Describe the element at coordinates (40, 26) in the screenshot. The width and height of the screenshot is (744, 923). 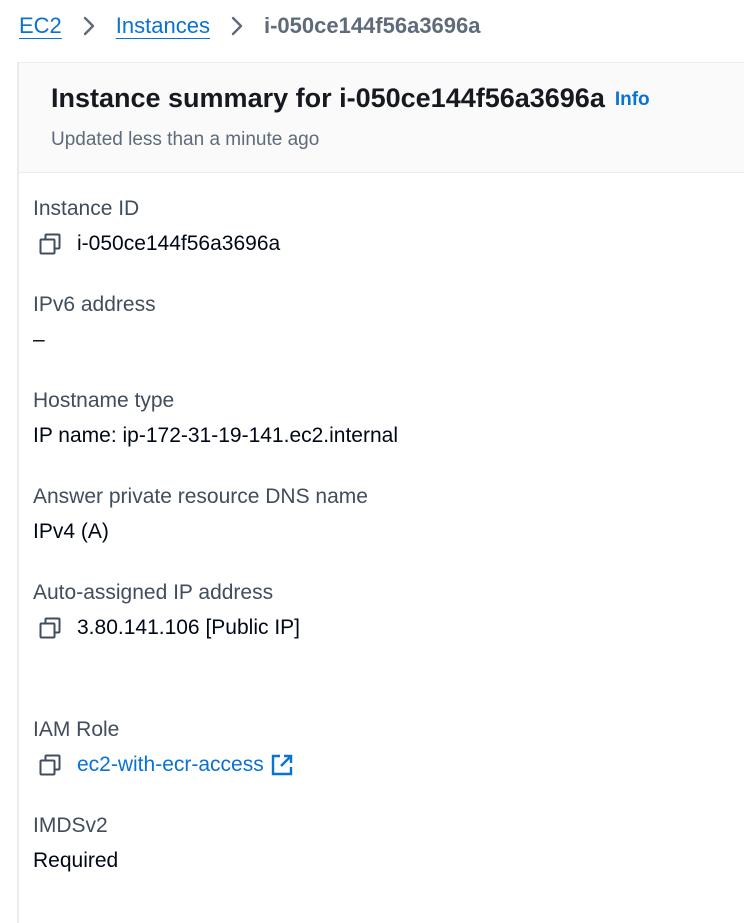
I see `breadcrumb-ec2-link: EC2` at that location.